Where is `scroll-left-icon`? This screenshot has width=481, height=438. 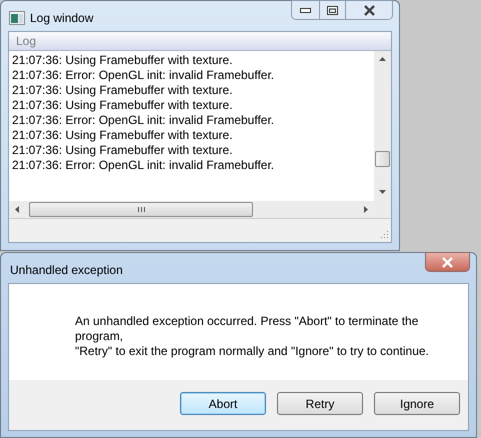 scroll-left-icon is located at coordinates (17, 209).